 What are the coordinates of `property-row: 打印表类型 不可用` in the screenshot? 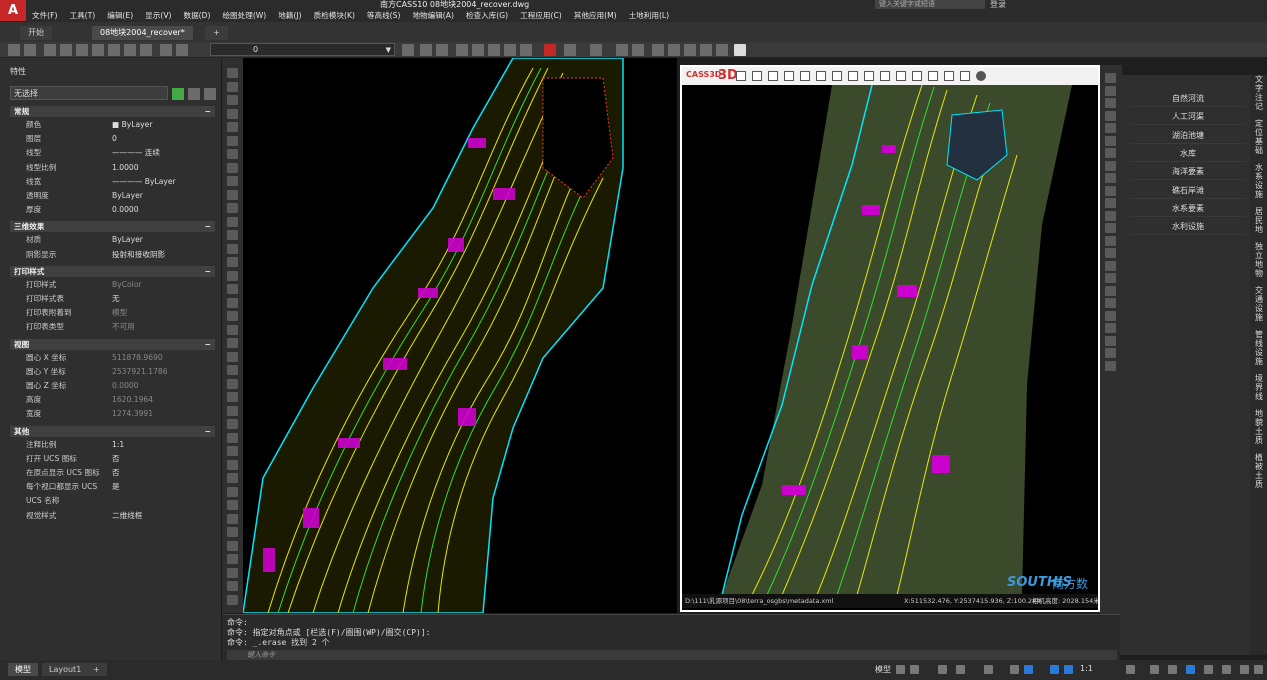 It's located at (112, 327).